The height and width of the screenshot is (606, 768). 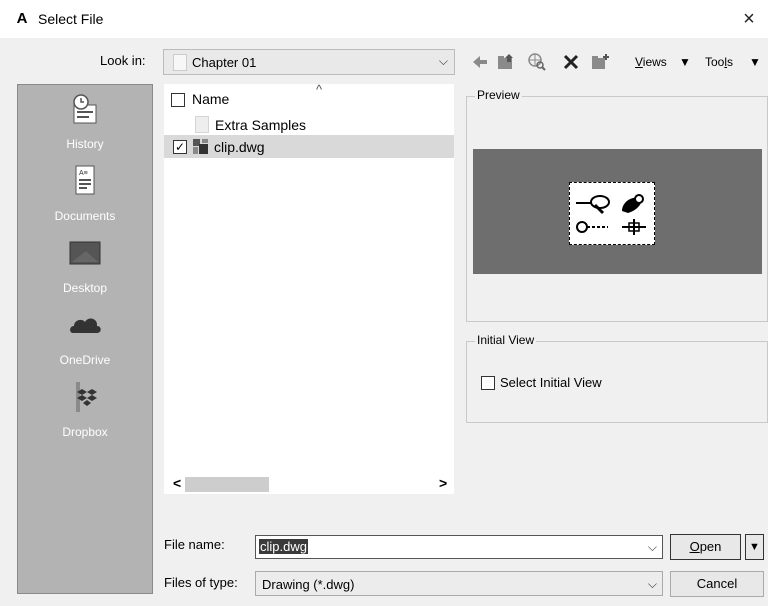 I want to click on views-menu: Views, so click(x=651, y=62).